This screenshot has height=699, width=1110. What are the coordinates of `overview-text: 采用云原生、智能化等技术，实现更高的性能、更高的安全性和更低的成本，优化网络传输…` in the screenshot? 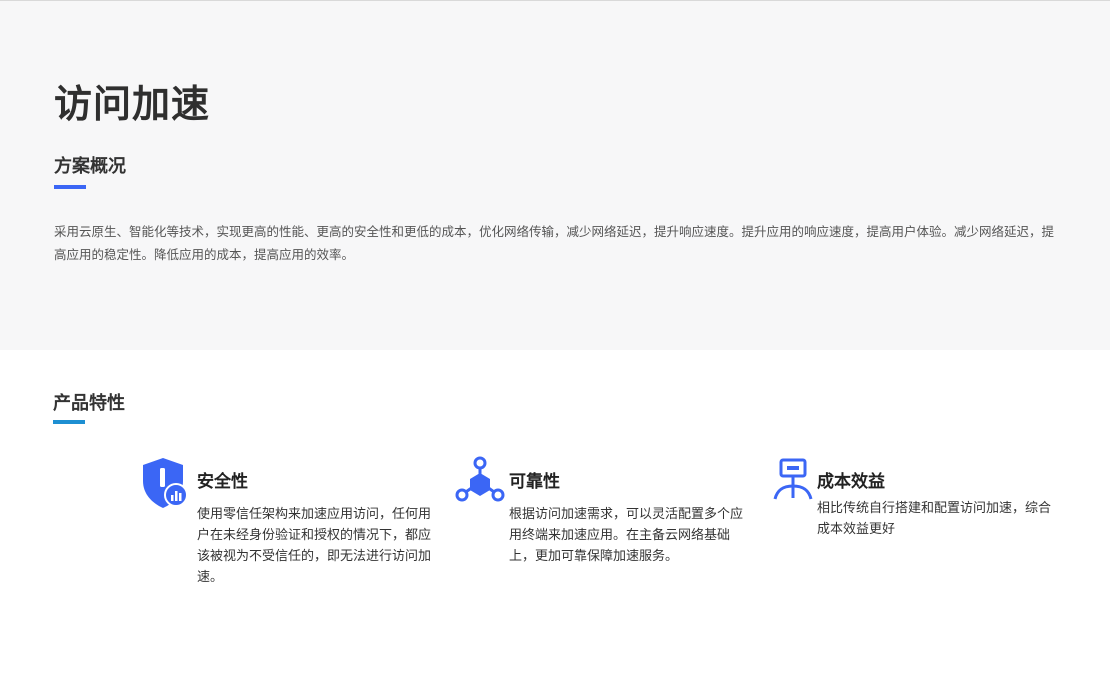 It's located at (554, 243).